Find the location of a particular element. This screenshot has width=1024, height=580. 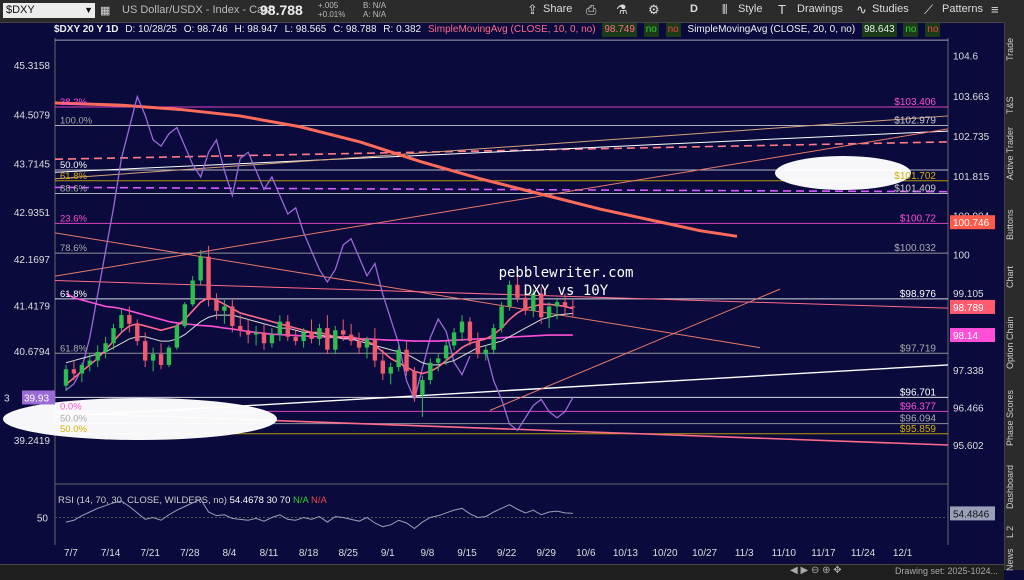

x-axis-tick: 8/18 is located at coordinates (309, 553).